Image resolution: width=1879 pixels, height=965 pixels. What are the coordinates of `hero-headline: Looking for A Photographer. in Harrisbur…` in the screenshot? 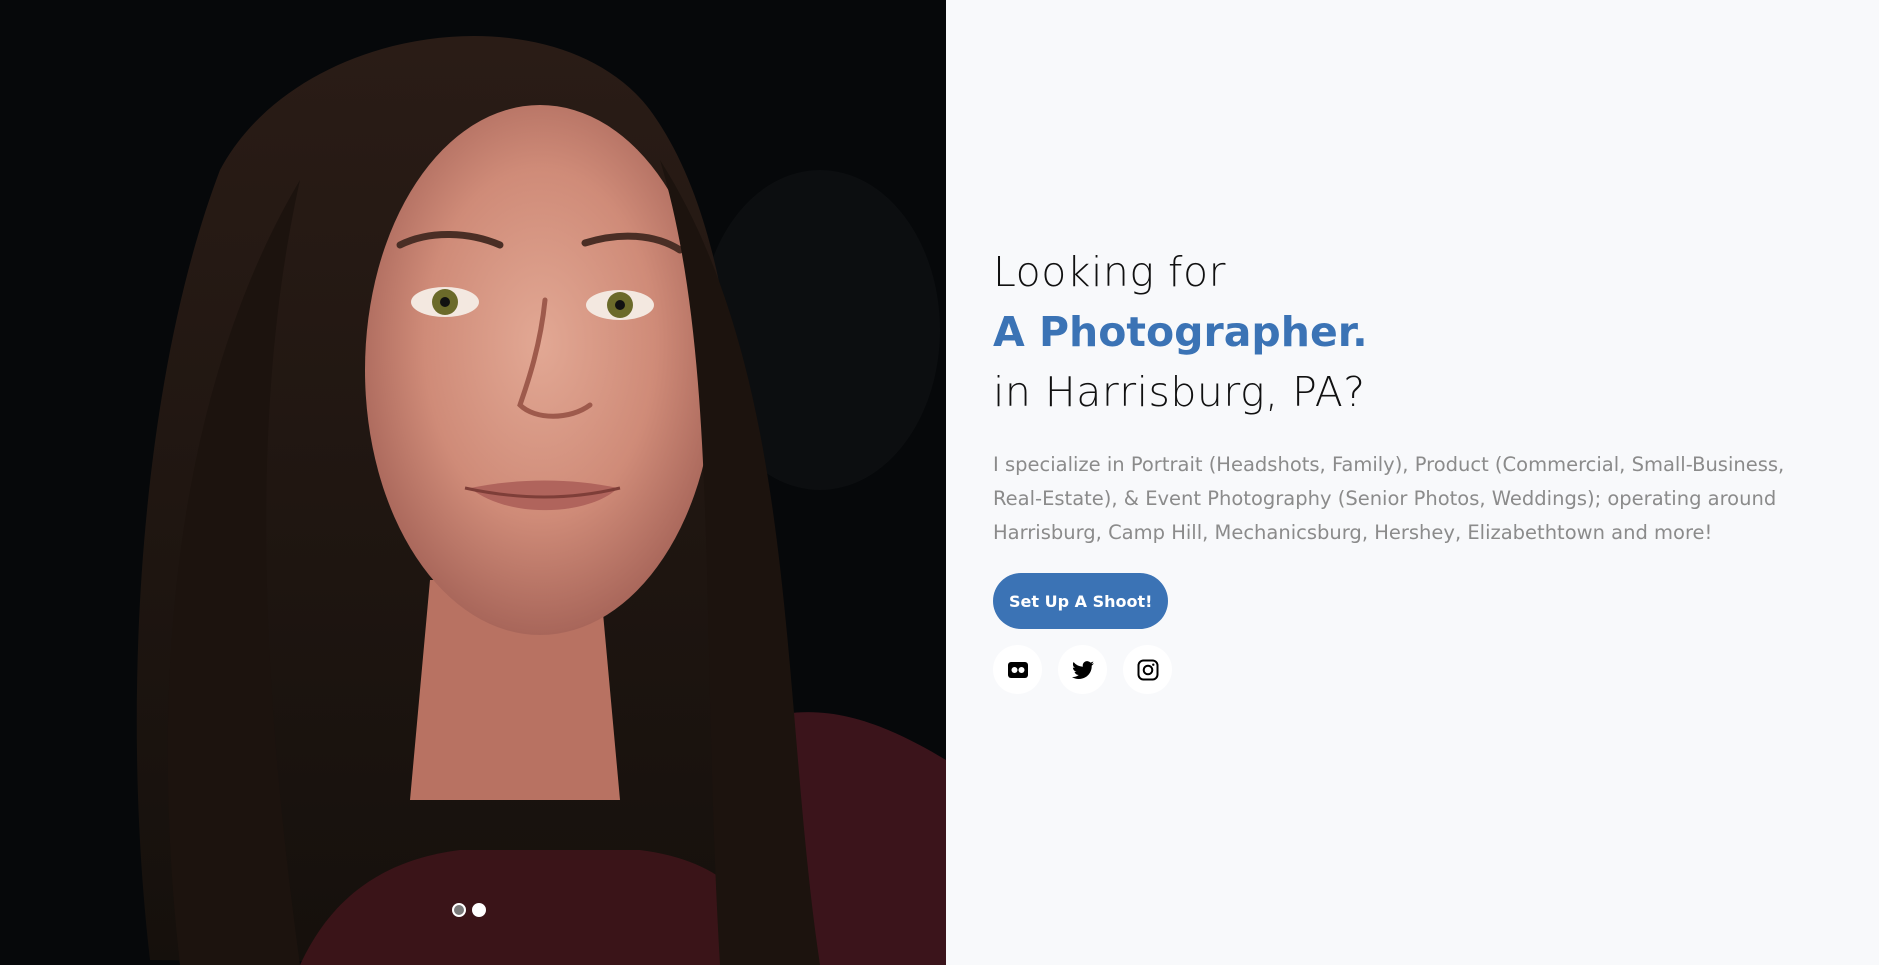 It's located at (1180, 332).